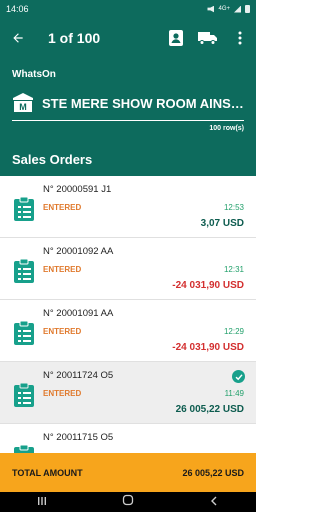  I want to click on home-icon, so click(128, 500).